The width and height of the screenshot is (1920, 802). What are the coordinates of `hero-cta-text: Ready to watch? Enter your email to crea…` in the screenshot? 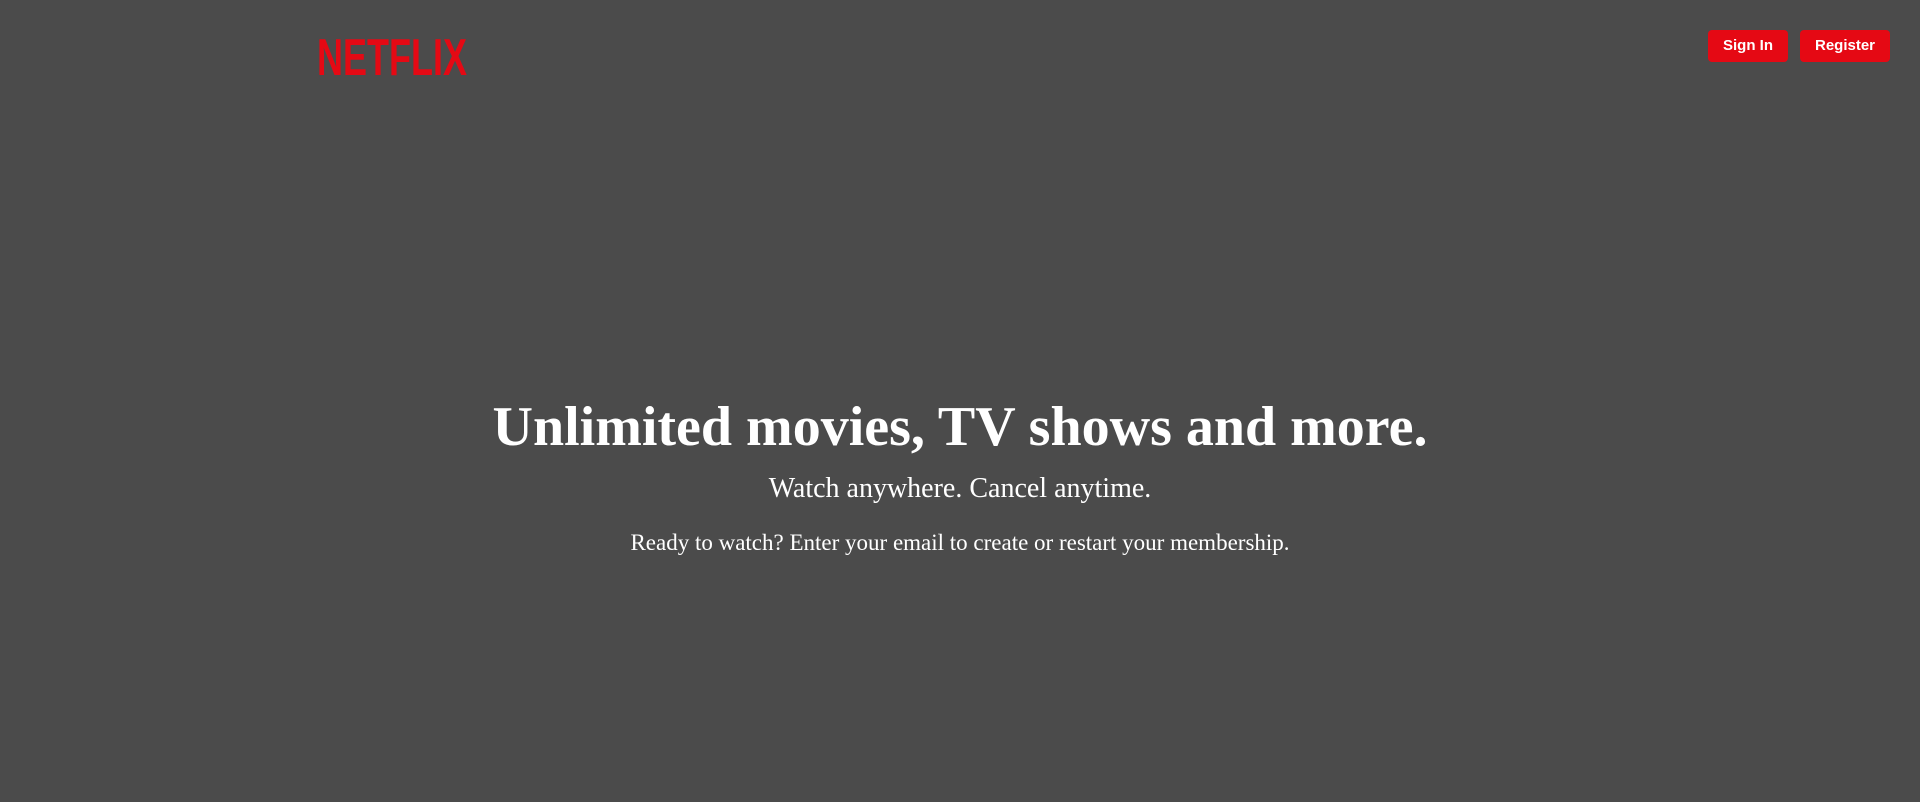 It's located at (960, 542).